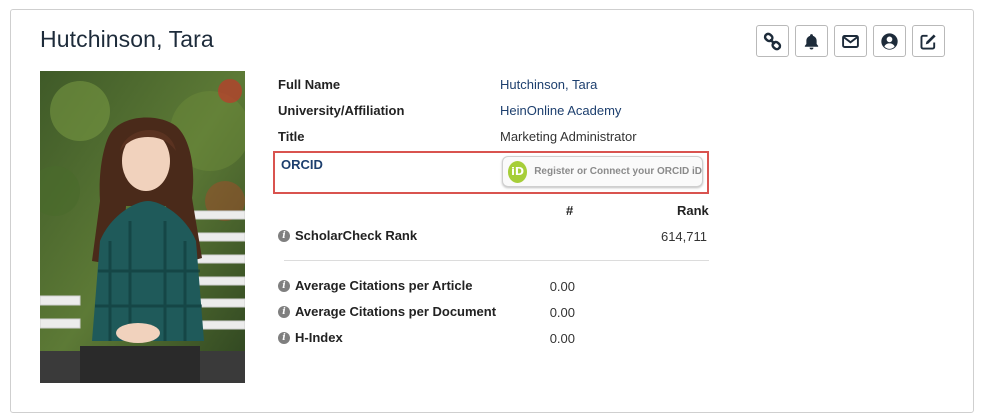 The height and width of the screenshot is (418, 982). Describe the element at coordinates (302, 164) in the screenshot. I see `orcid-label: ORCID` at that location.